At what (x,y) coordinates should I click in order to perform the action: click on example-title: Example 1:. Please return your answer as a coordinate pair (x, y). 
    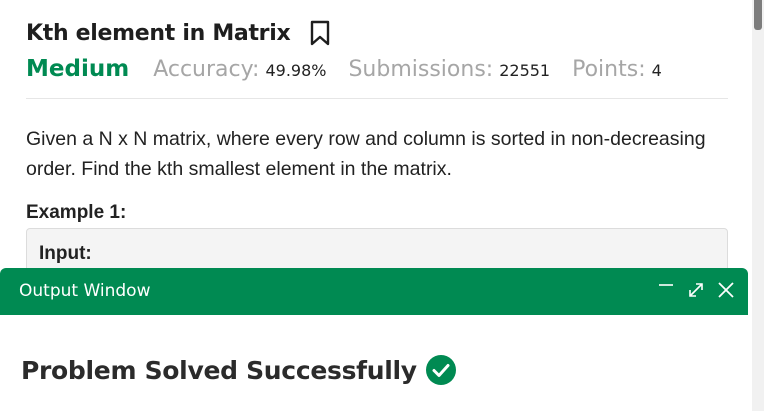
    Looking at the image, I should click on (76, 212).